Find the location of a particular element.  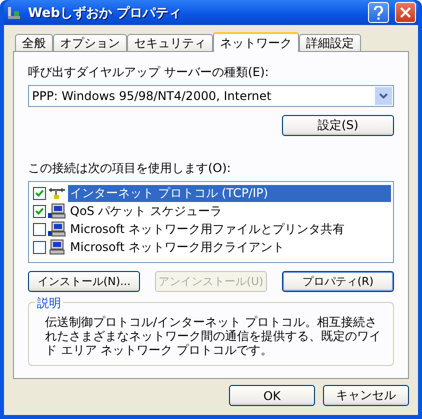

question-mark-icon is located at coordinates (378, 13).